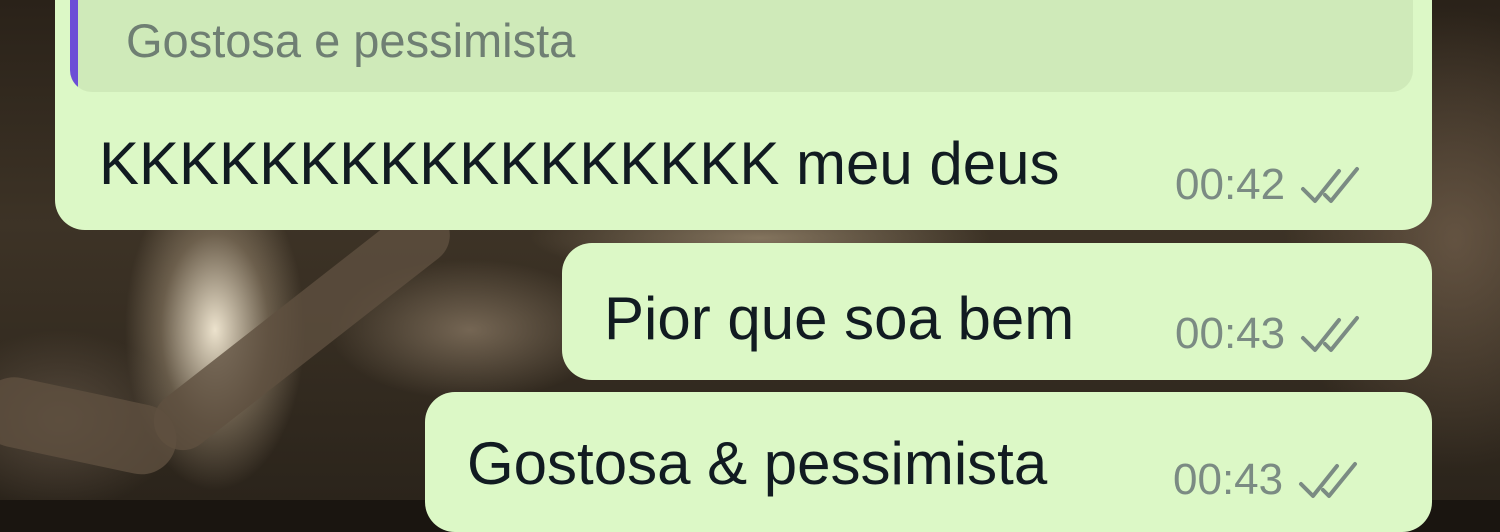 The image size is (1500, 532). What do you see at coordinates (351, 40) in the screenshot?
I see `quoted-message-text: Gostosa e pessimista` at bounding box center [351, 40].